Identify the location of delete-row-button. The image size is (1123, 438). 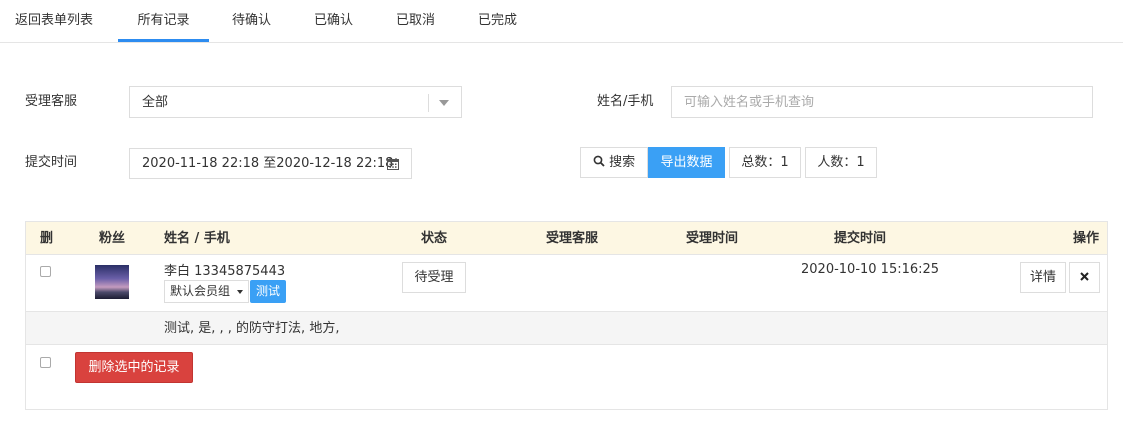
(1084, 277).